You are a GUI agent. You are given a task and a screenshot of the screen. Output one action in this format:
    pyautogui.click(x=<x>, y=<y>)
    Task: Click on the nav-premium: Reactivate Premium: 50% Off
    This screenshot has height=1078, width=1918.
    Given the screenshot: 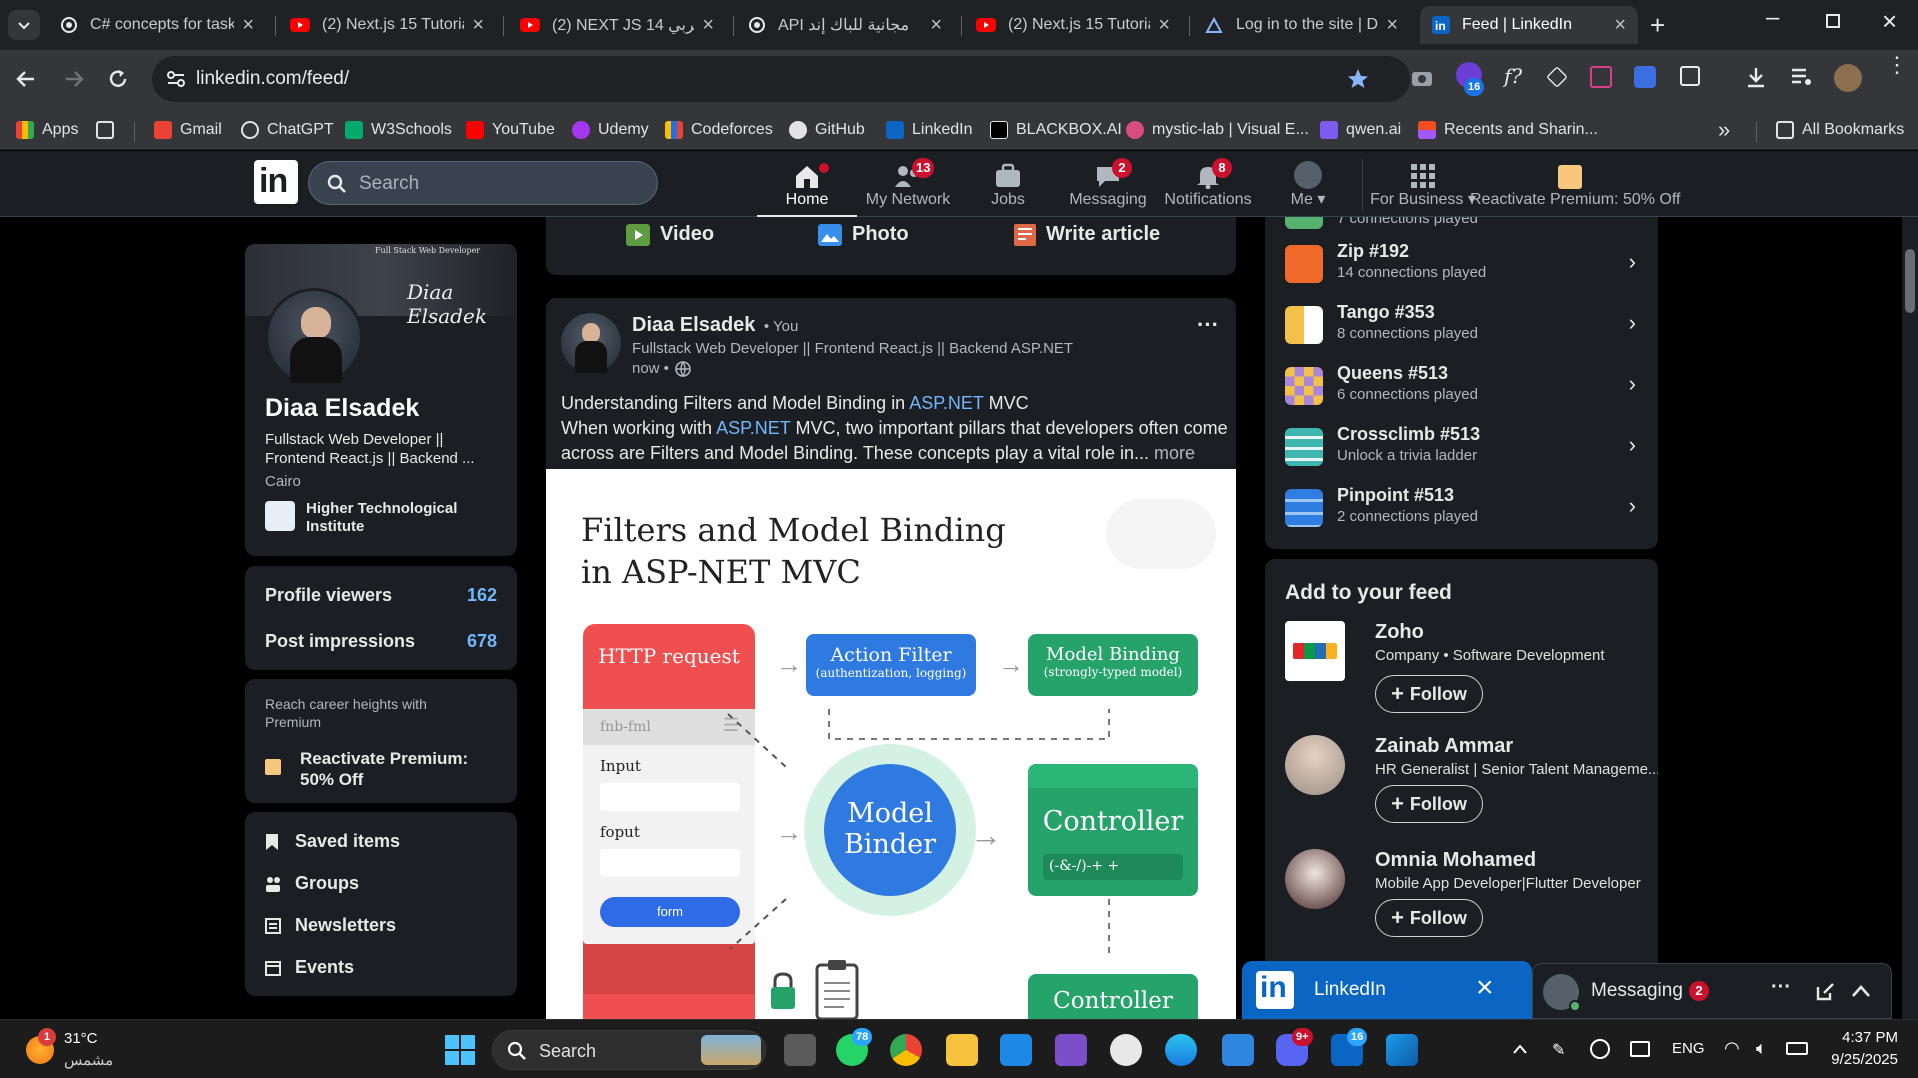 What is the action you would take?
    pyautogui.click(x=1575, y=185)
    